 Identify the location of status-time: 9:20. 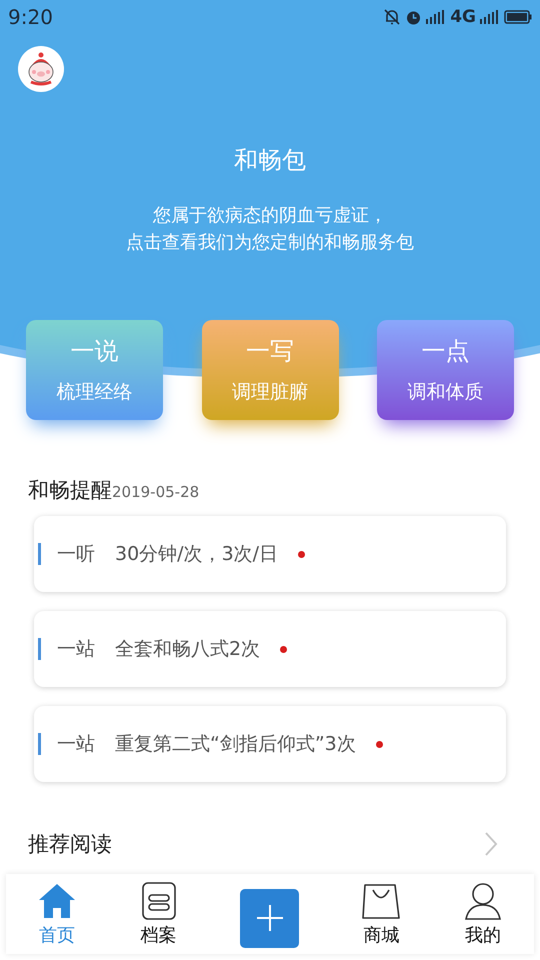
(30, 17).